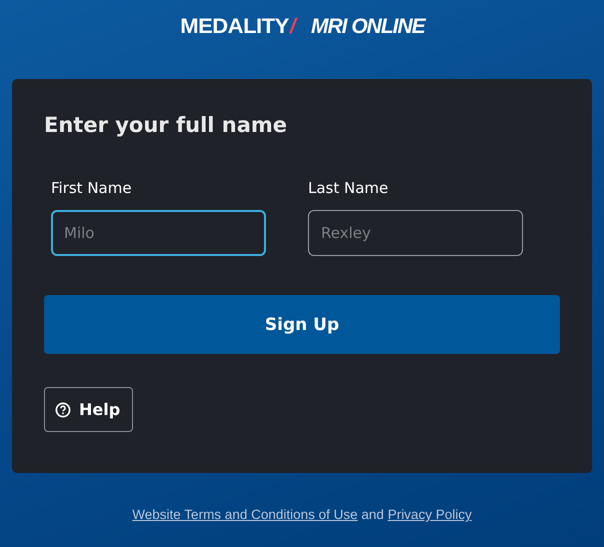 The width and height of the screenshot is (604, 547). What do you see at coordinates (430, 514) in the screenshot?
I see `privacy-link: Privacy Policy` at bounding box center [430, 514].